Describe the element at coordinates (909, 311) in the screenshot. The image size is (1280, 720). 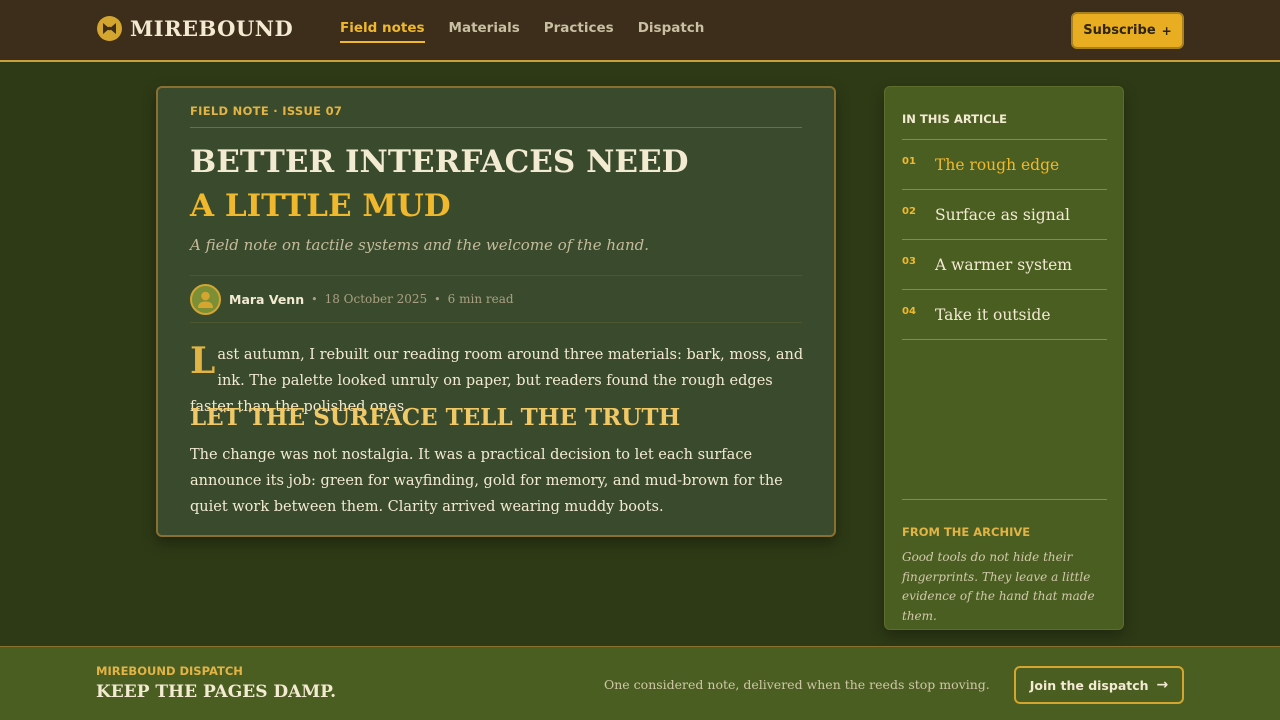
I see `toc-number: 04` at that location.